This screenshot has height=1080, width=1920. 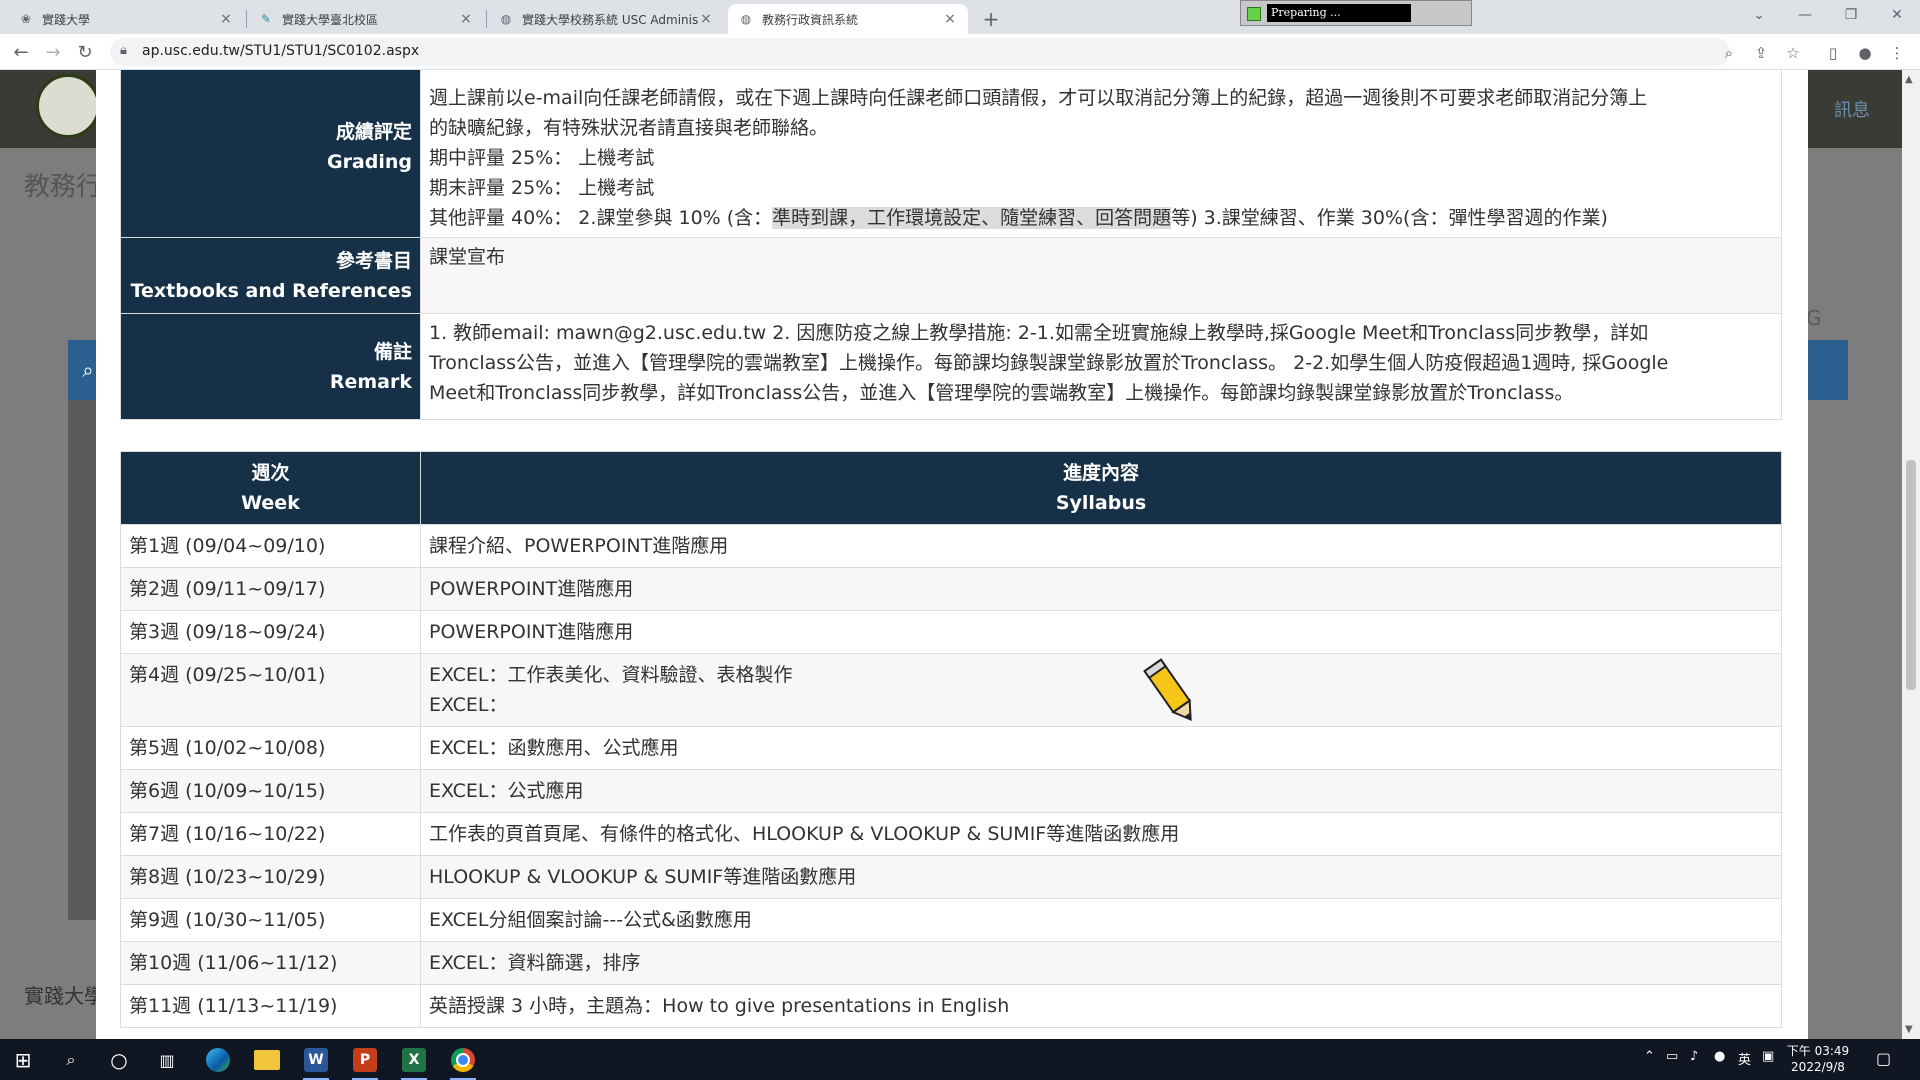 I want to click on grading-label-zh: 成績評定, so click(x=373, y=132).